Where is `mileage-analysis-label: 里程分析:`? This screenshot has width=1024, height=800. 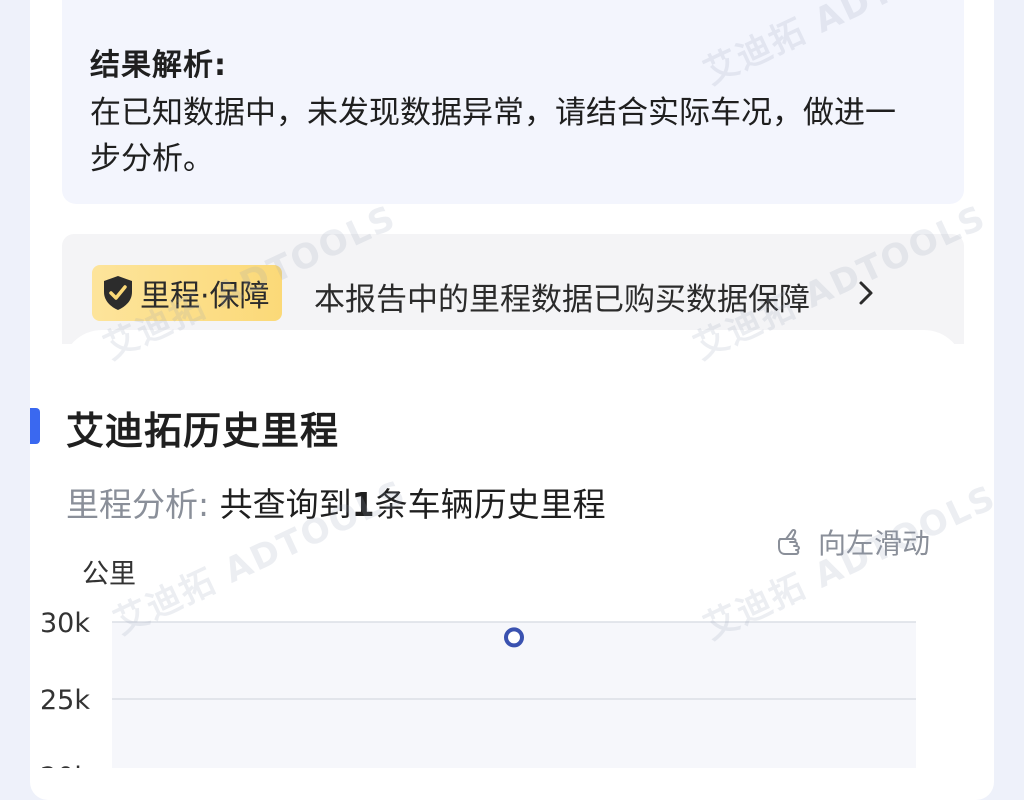
mileage-analysis-label: 里程分析: is located at coordinates (138, 504).